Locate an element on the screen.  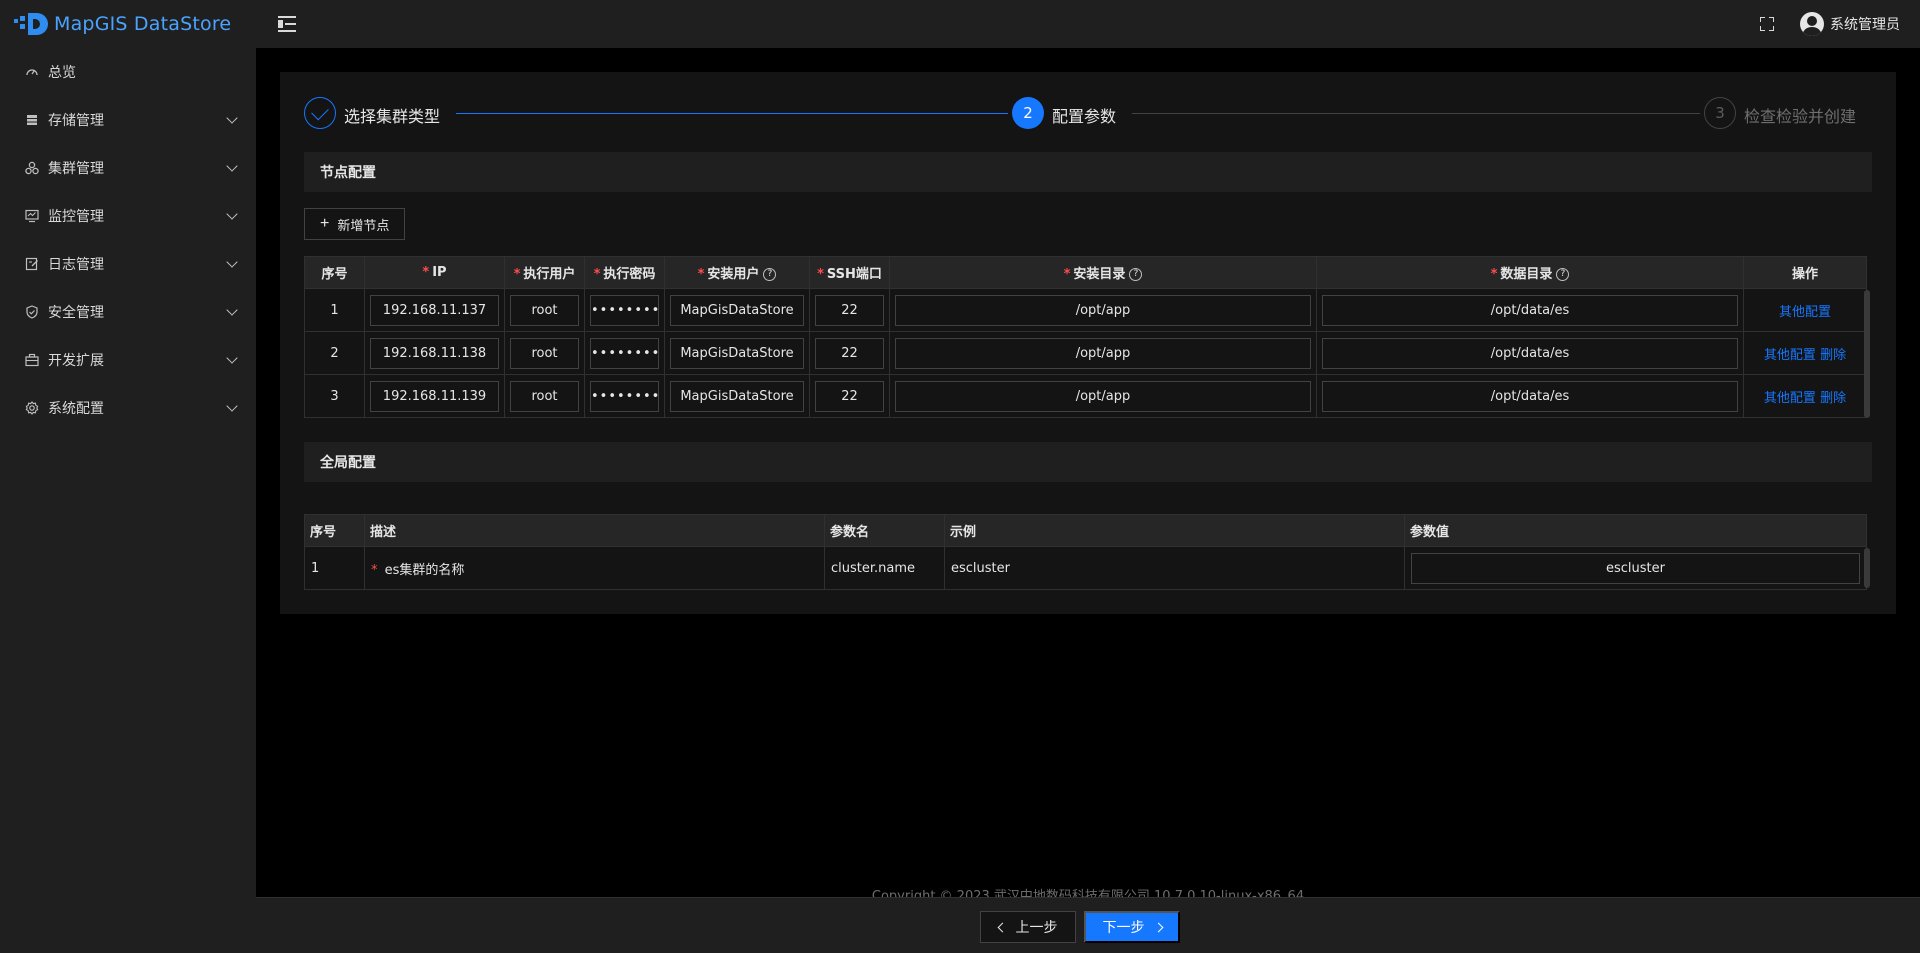
col-data-dir: * 数据目录? is located at coordinates (1530, 272).